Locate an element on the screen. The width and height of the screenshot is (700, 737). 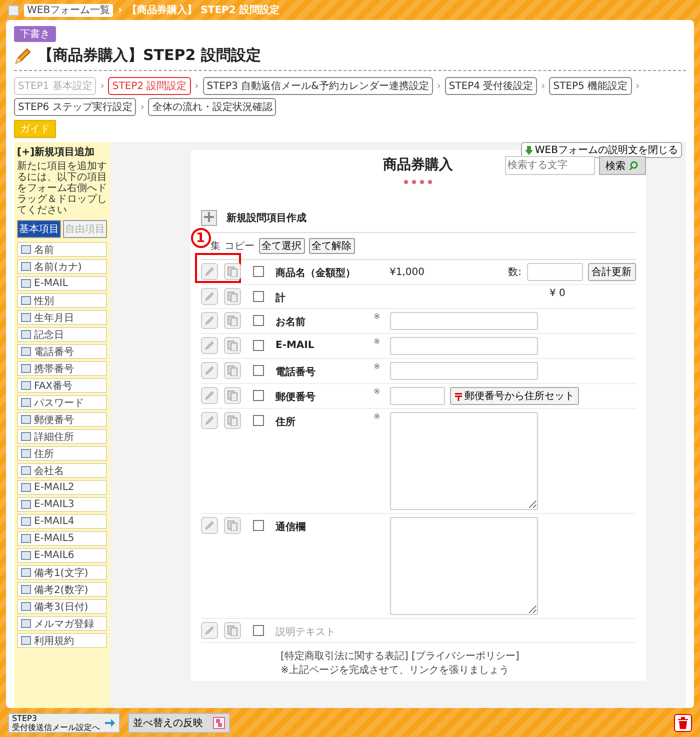
step-tab: STEP5 機能設定 is located at coordinates (590, 86).